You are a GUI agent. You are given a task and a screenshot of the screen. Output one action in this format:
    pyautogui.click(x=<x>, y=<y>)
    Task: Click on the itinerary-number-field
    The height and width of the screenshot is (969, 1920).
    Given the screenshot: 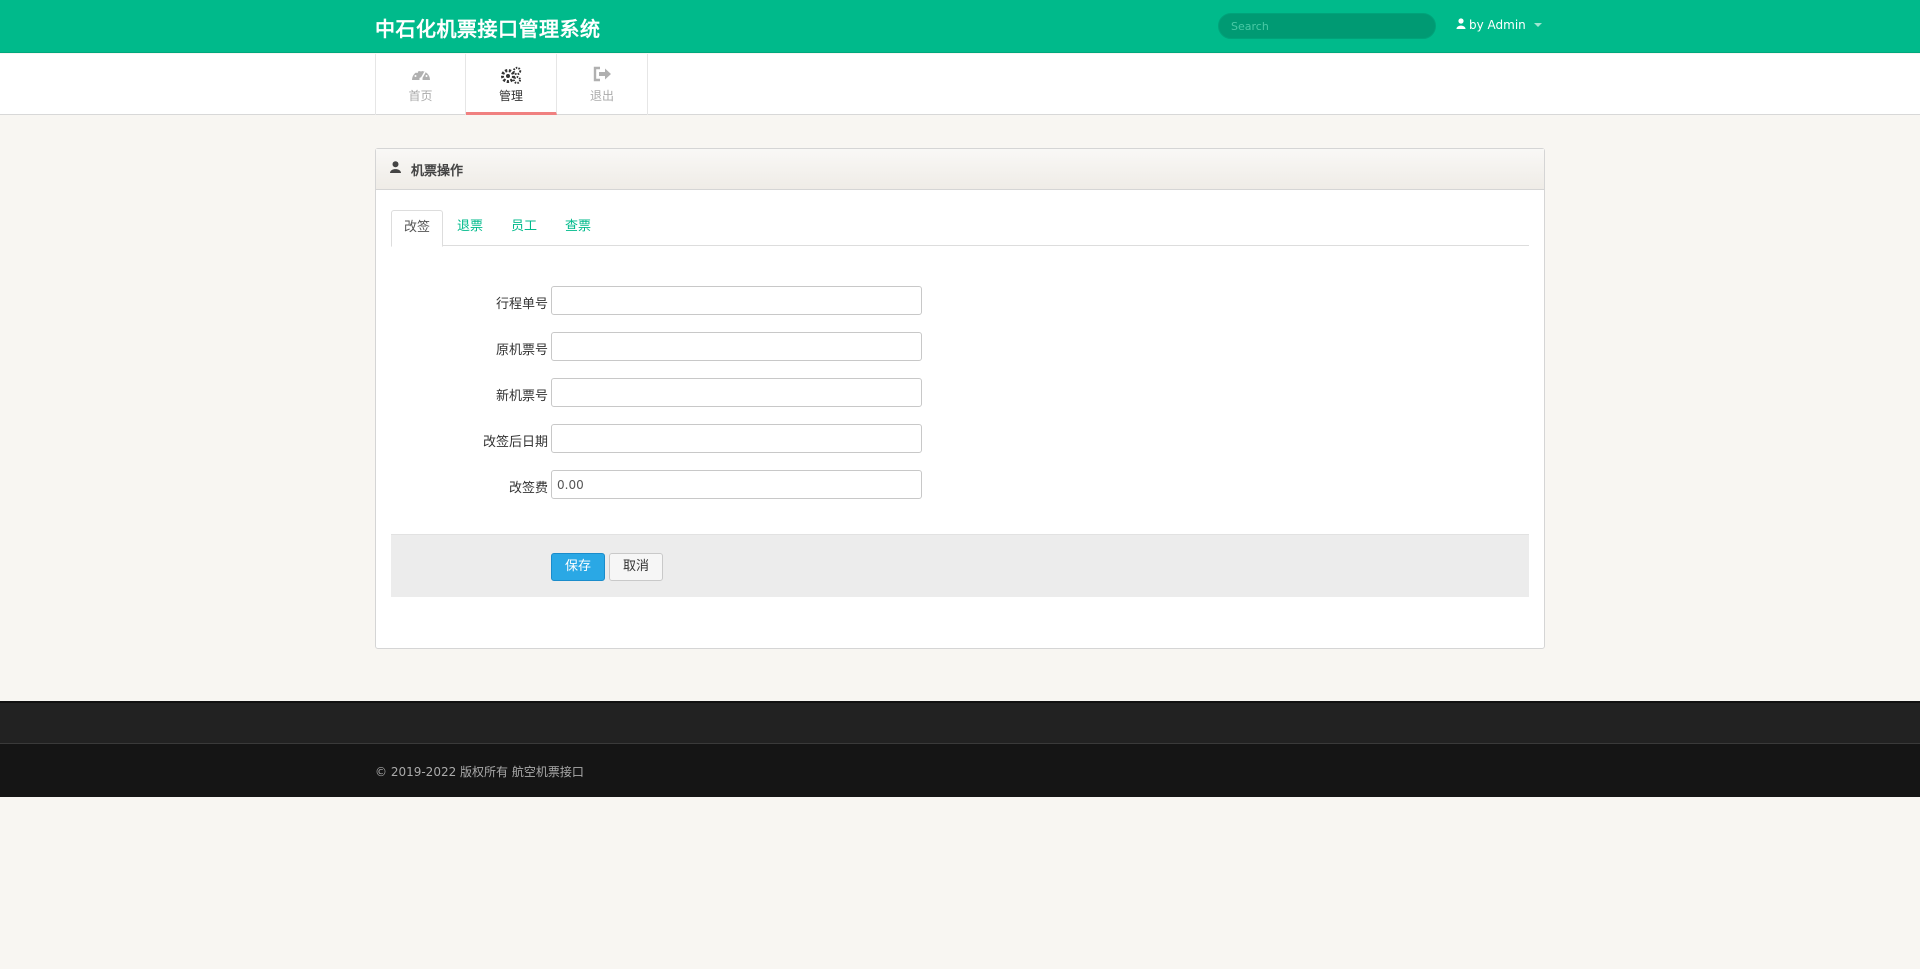 What is the action you would take?
    pyautogui.click(x=736, y=300)
    